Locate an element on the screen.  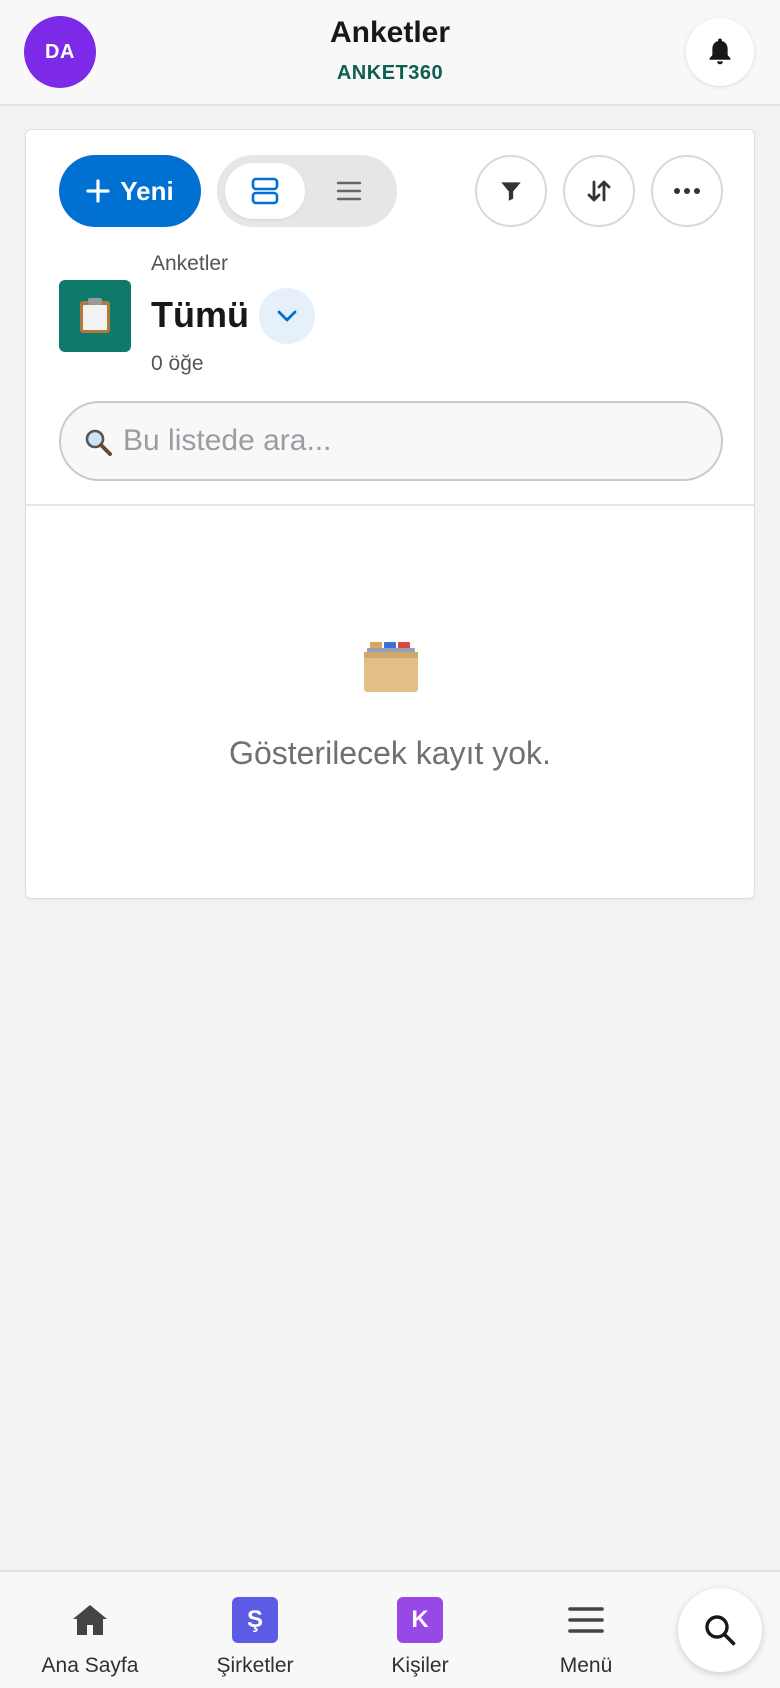
new-record-button: Yeni is located at coordinates (130, 191).